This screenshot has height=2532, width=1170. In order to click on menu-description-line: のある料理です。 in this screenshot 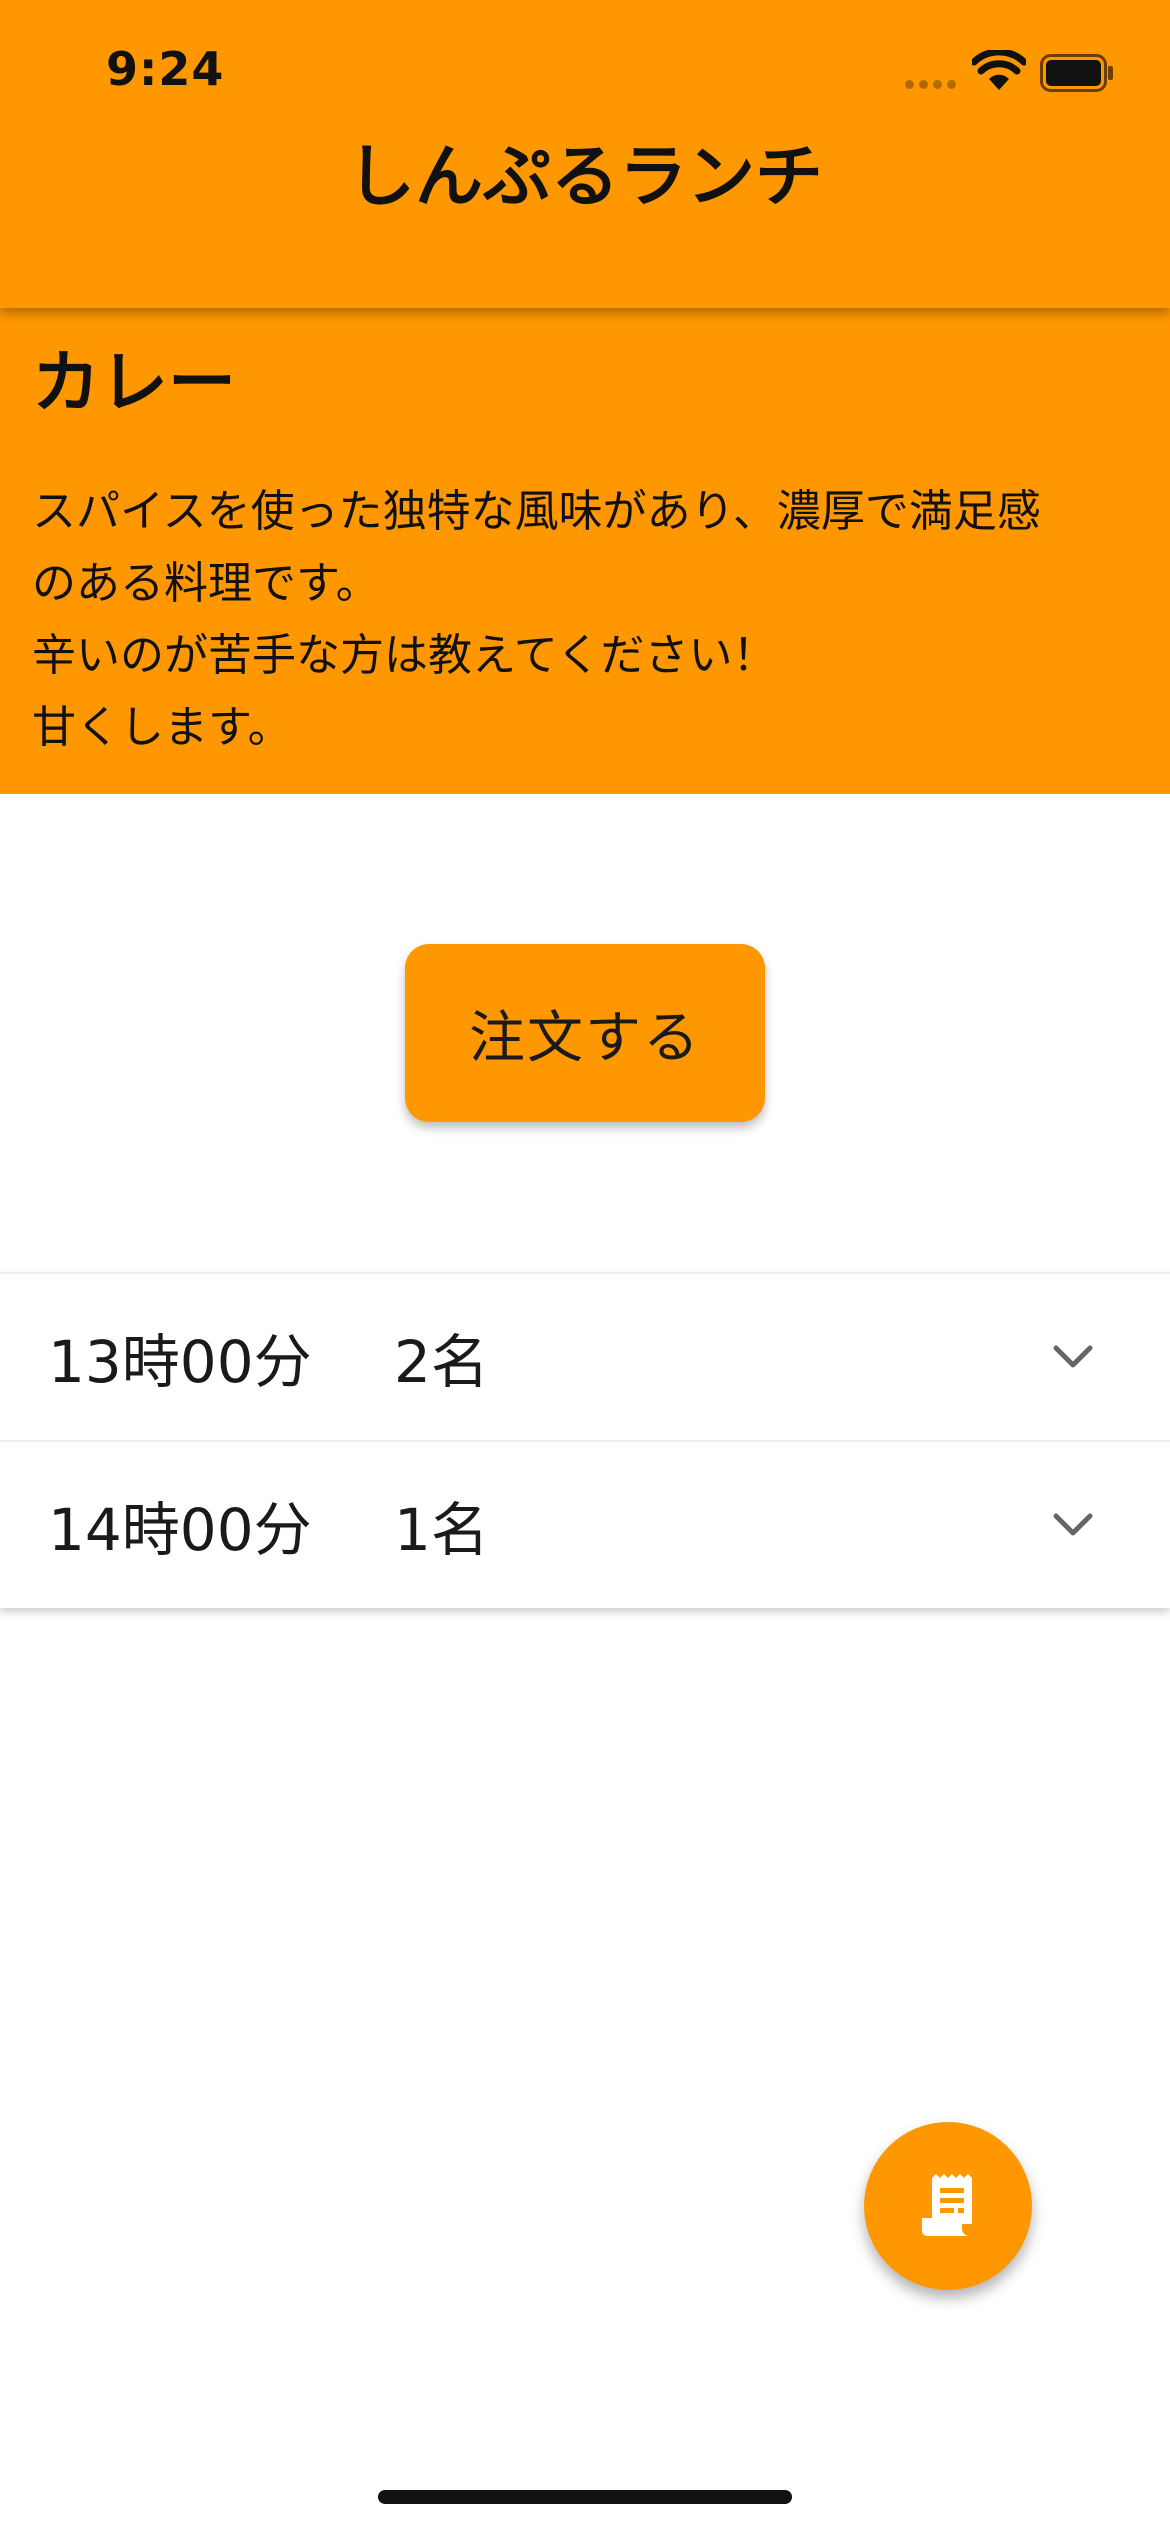, I will do `click(206, 583)`.